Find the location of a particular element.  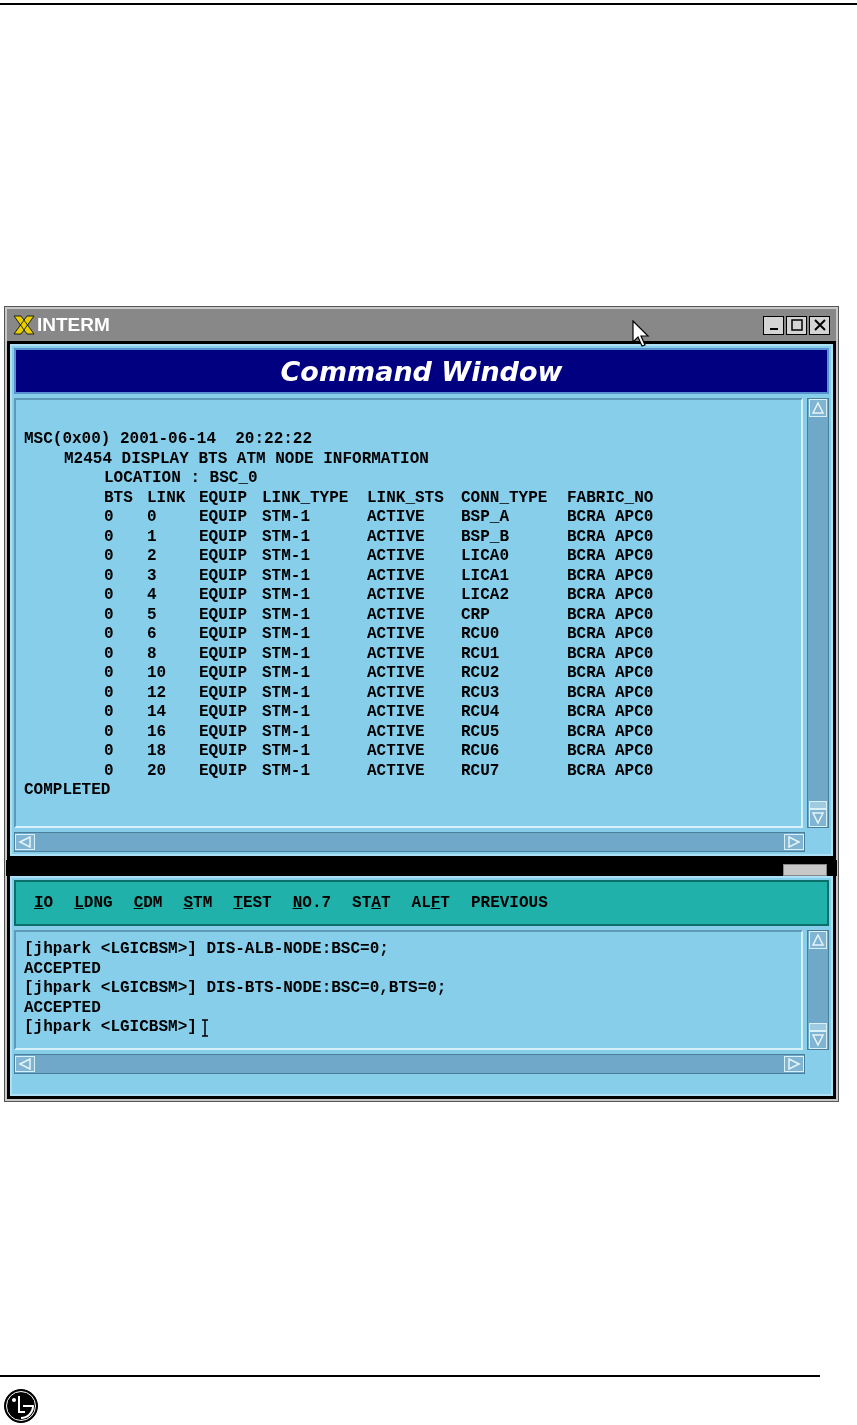

menu-item: IO is located at coordinates (44, 903).